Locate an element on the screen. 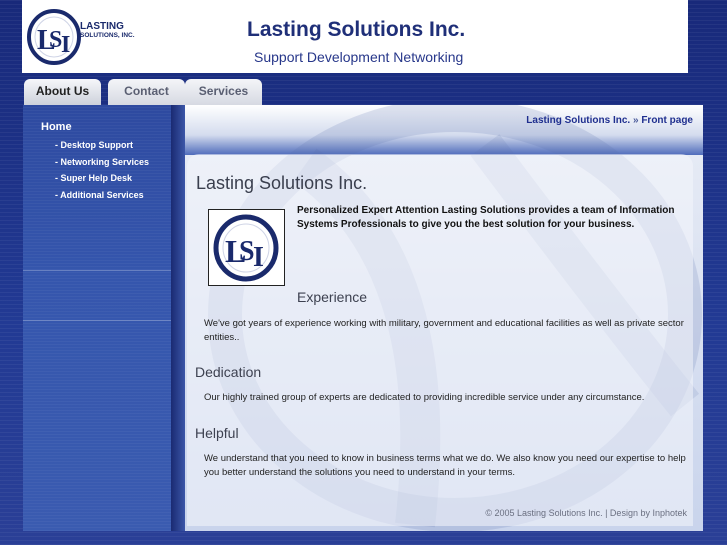 This screenshot has height=545, width=727. page-title: Lasting Solutions Inc. is located at coordinates (282, 183).